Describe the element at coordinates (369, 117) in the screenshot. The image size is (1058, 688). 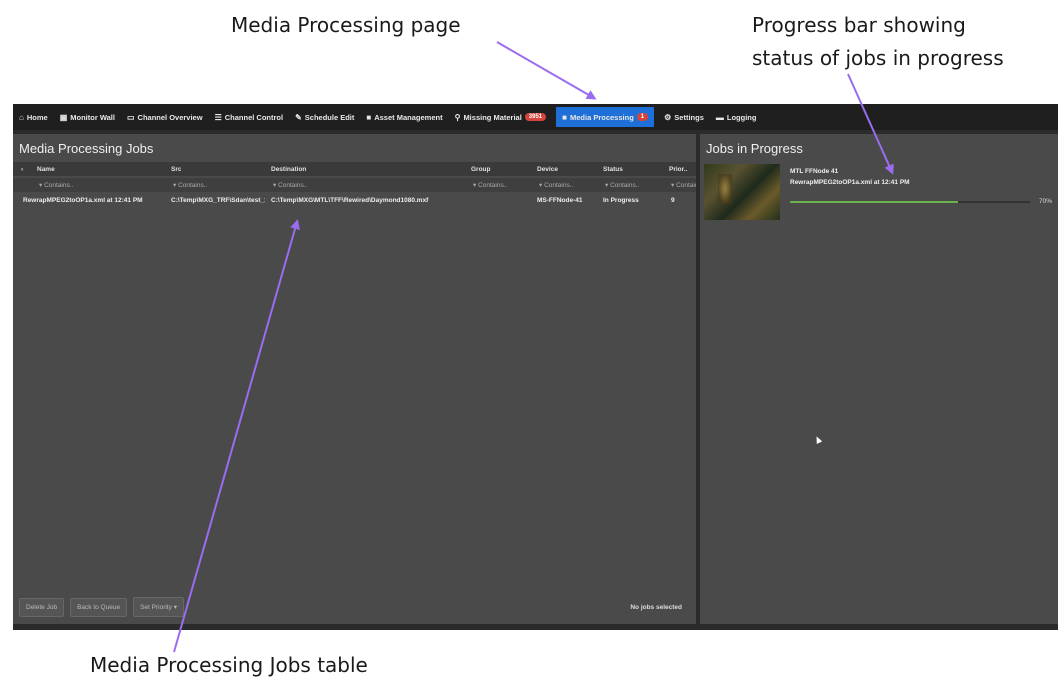
I see `asset-management-icon: ■` at that location.